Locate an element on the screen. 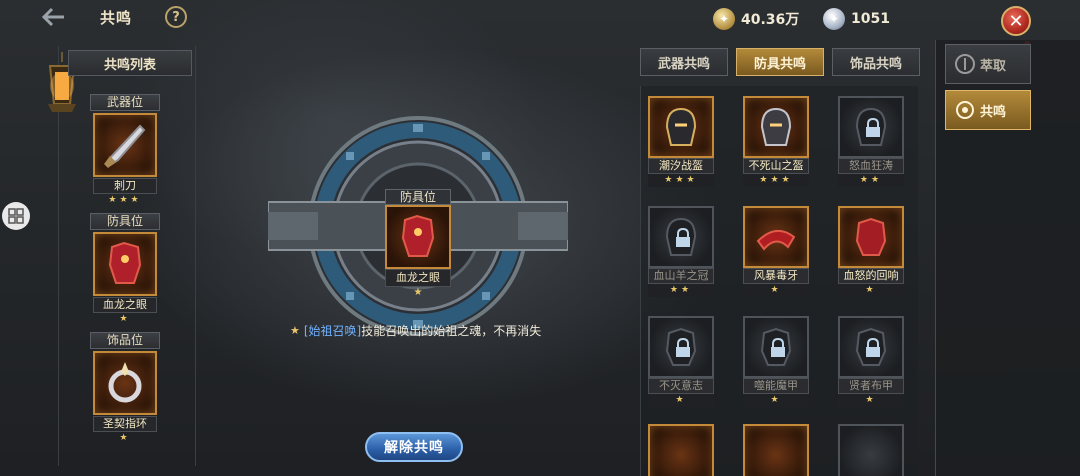 The width and height of the screenshot is (1080, 476). grid-item: 血怒的回响 ★ is located at coordinates (871, 251).